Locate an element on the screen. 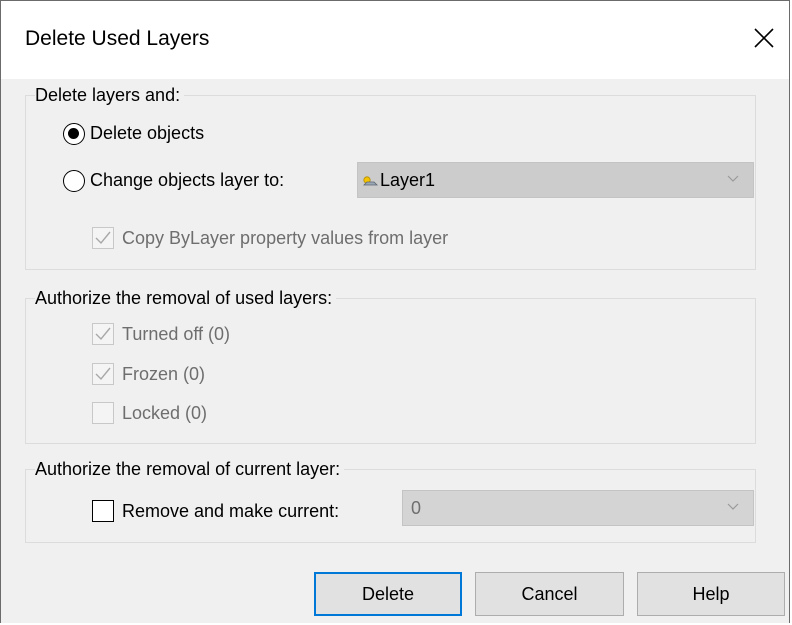 Image resolution: width=792 pixels, height=625 pixels. frozen-checkbox is located at coordinates (103, 374).